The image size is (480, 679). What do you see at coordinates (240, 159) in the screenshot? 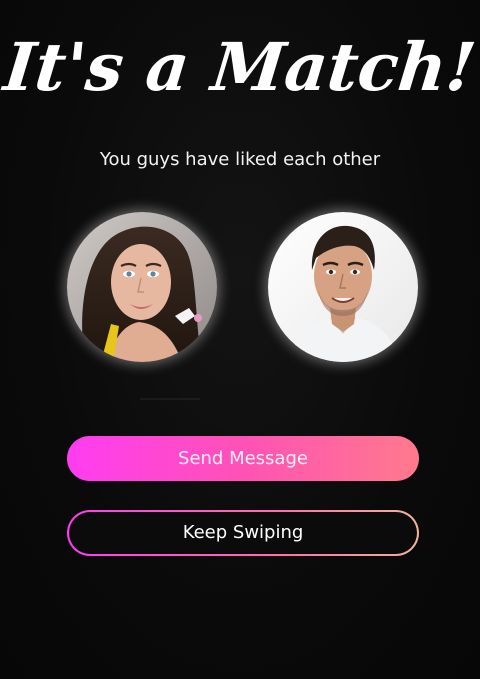
I see `match-subtitle: You guys have liked each other` at bounding box center [240, 159].